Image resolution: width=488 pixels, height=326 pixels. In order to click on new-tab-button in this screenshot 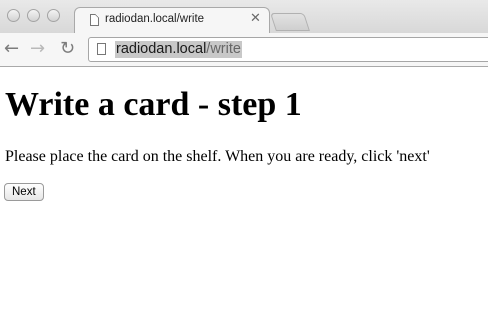, I will do `click(290, 22)`.